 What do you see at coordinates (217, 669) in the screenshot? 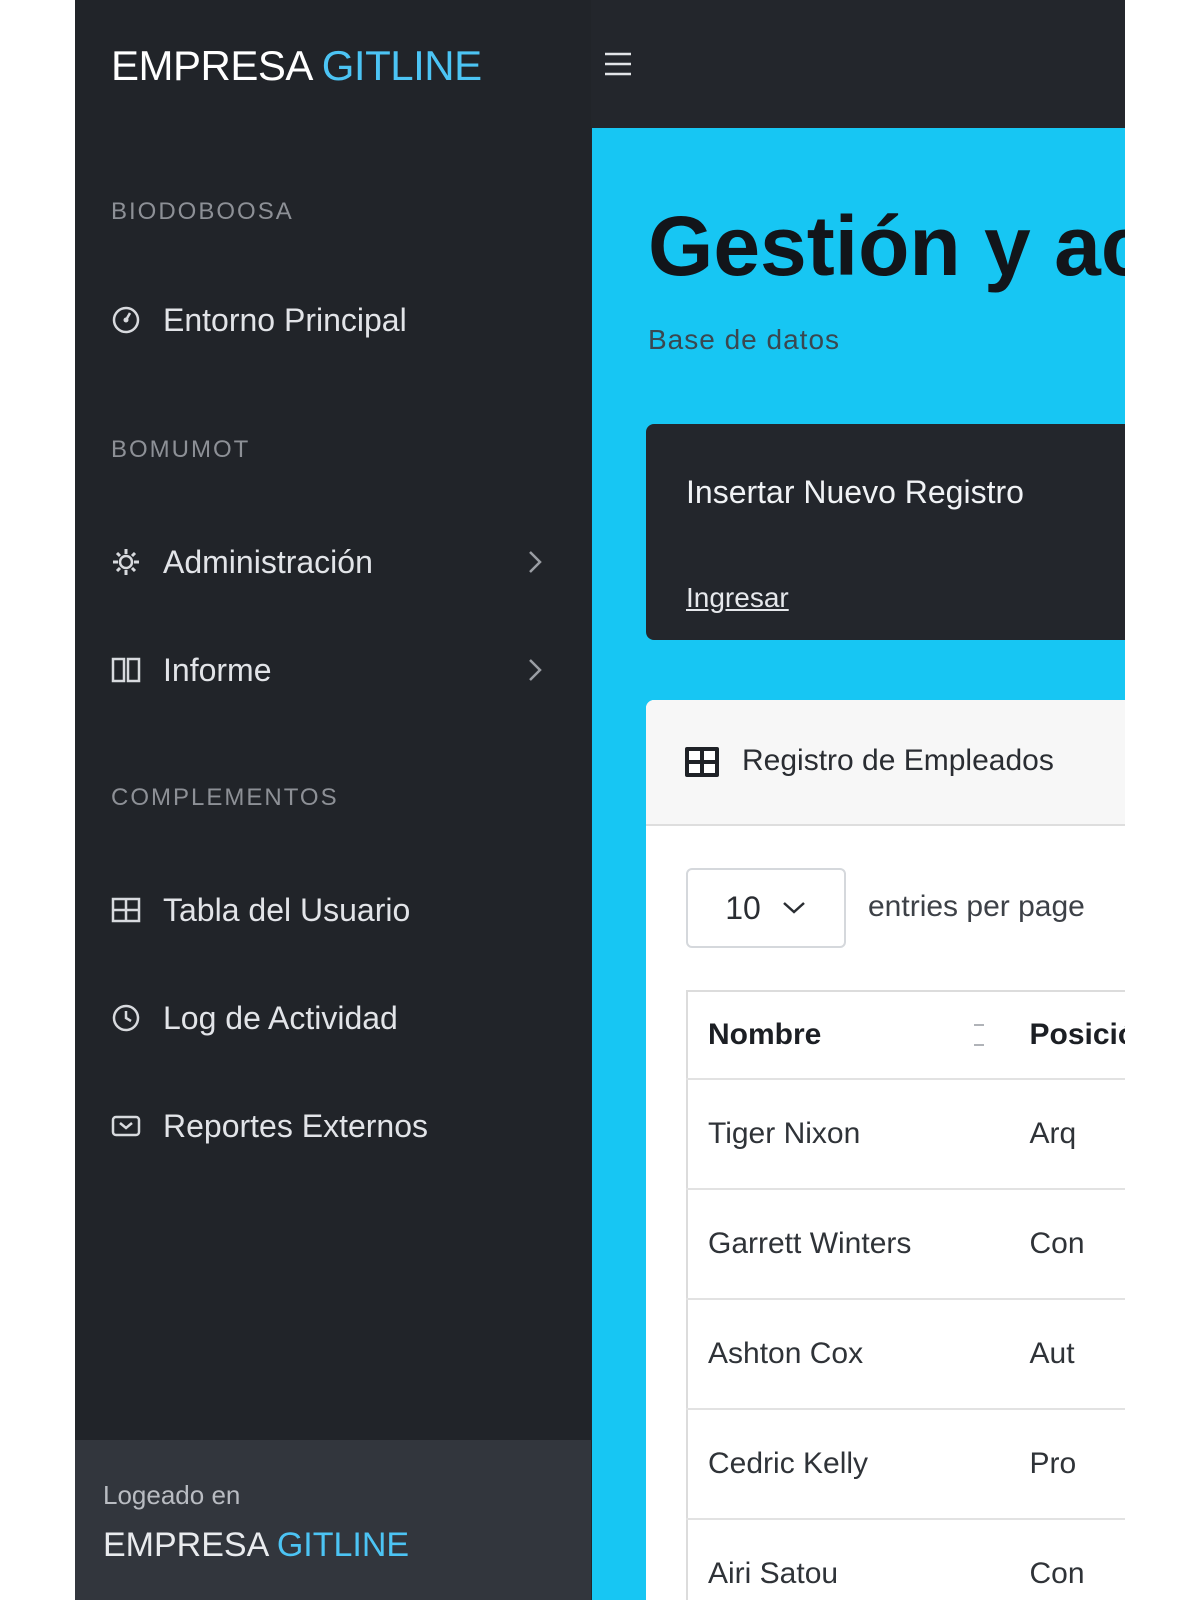
I see `sidebar-item-label: Informe` at bounding box center [217, 669].